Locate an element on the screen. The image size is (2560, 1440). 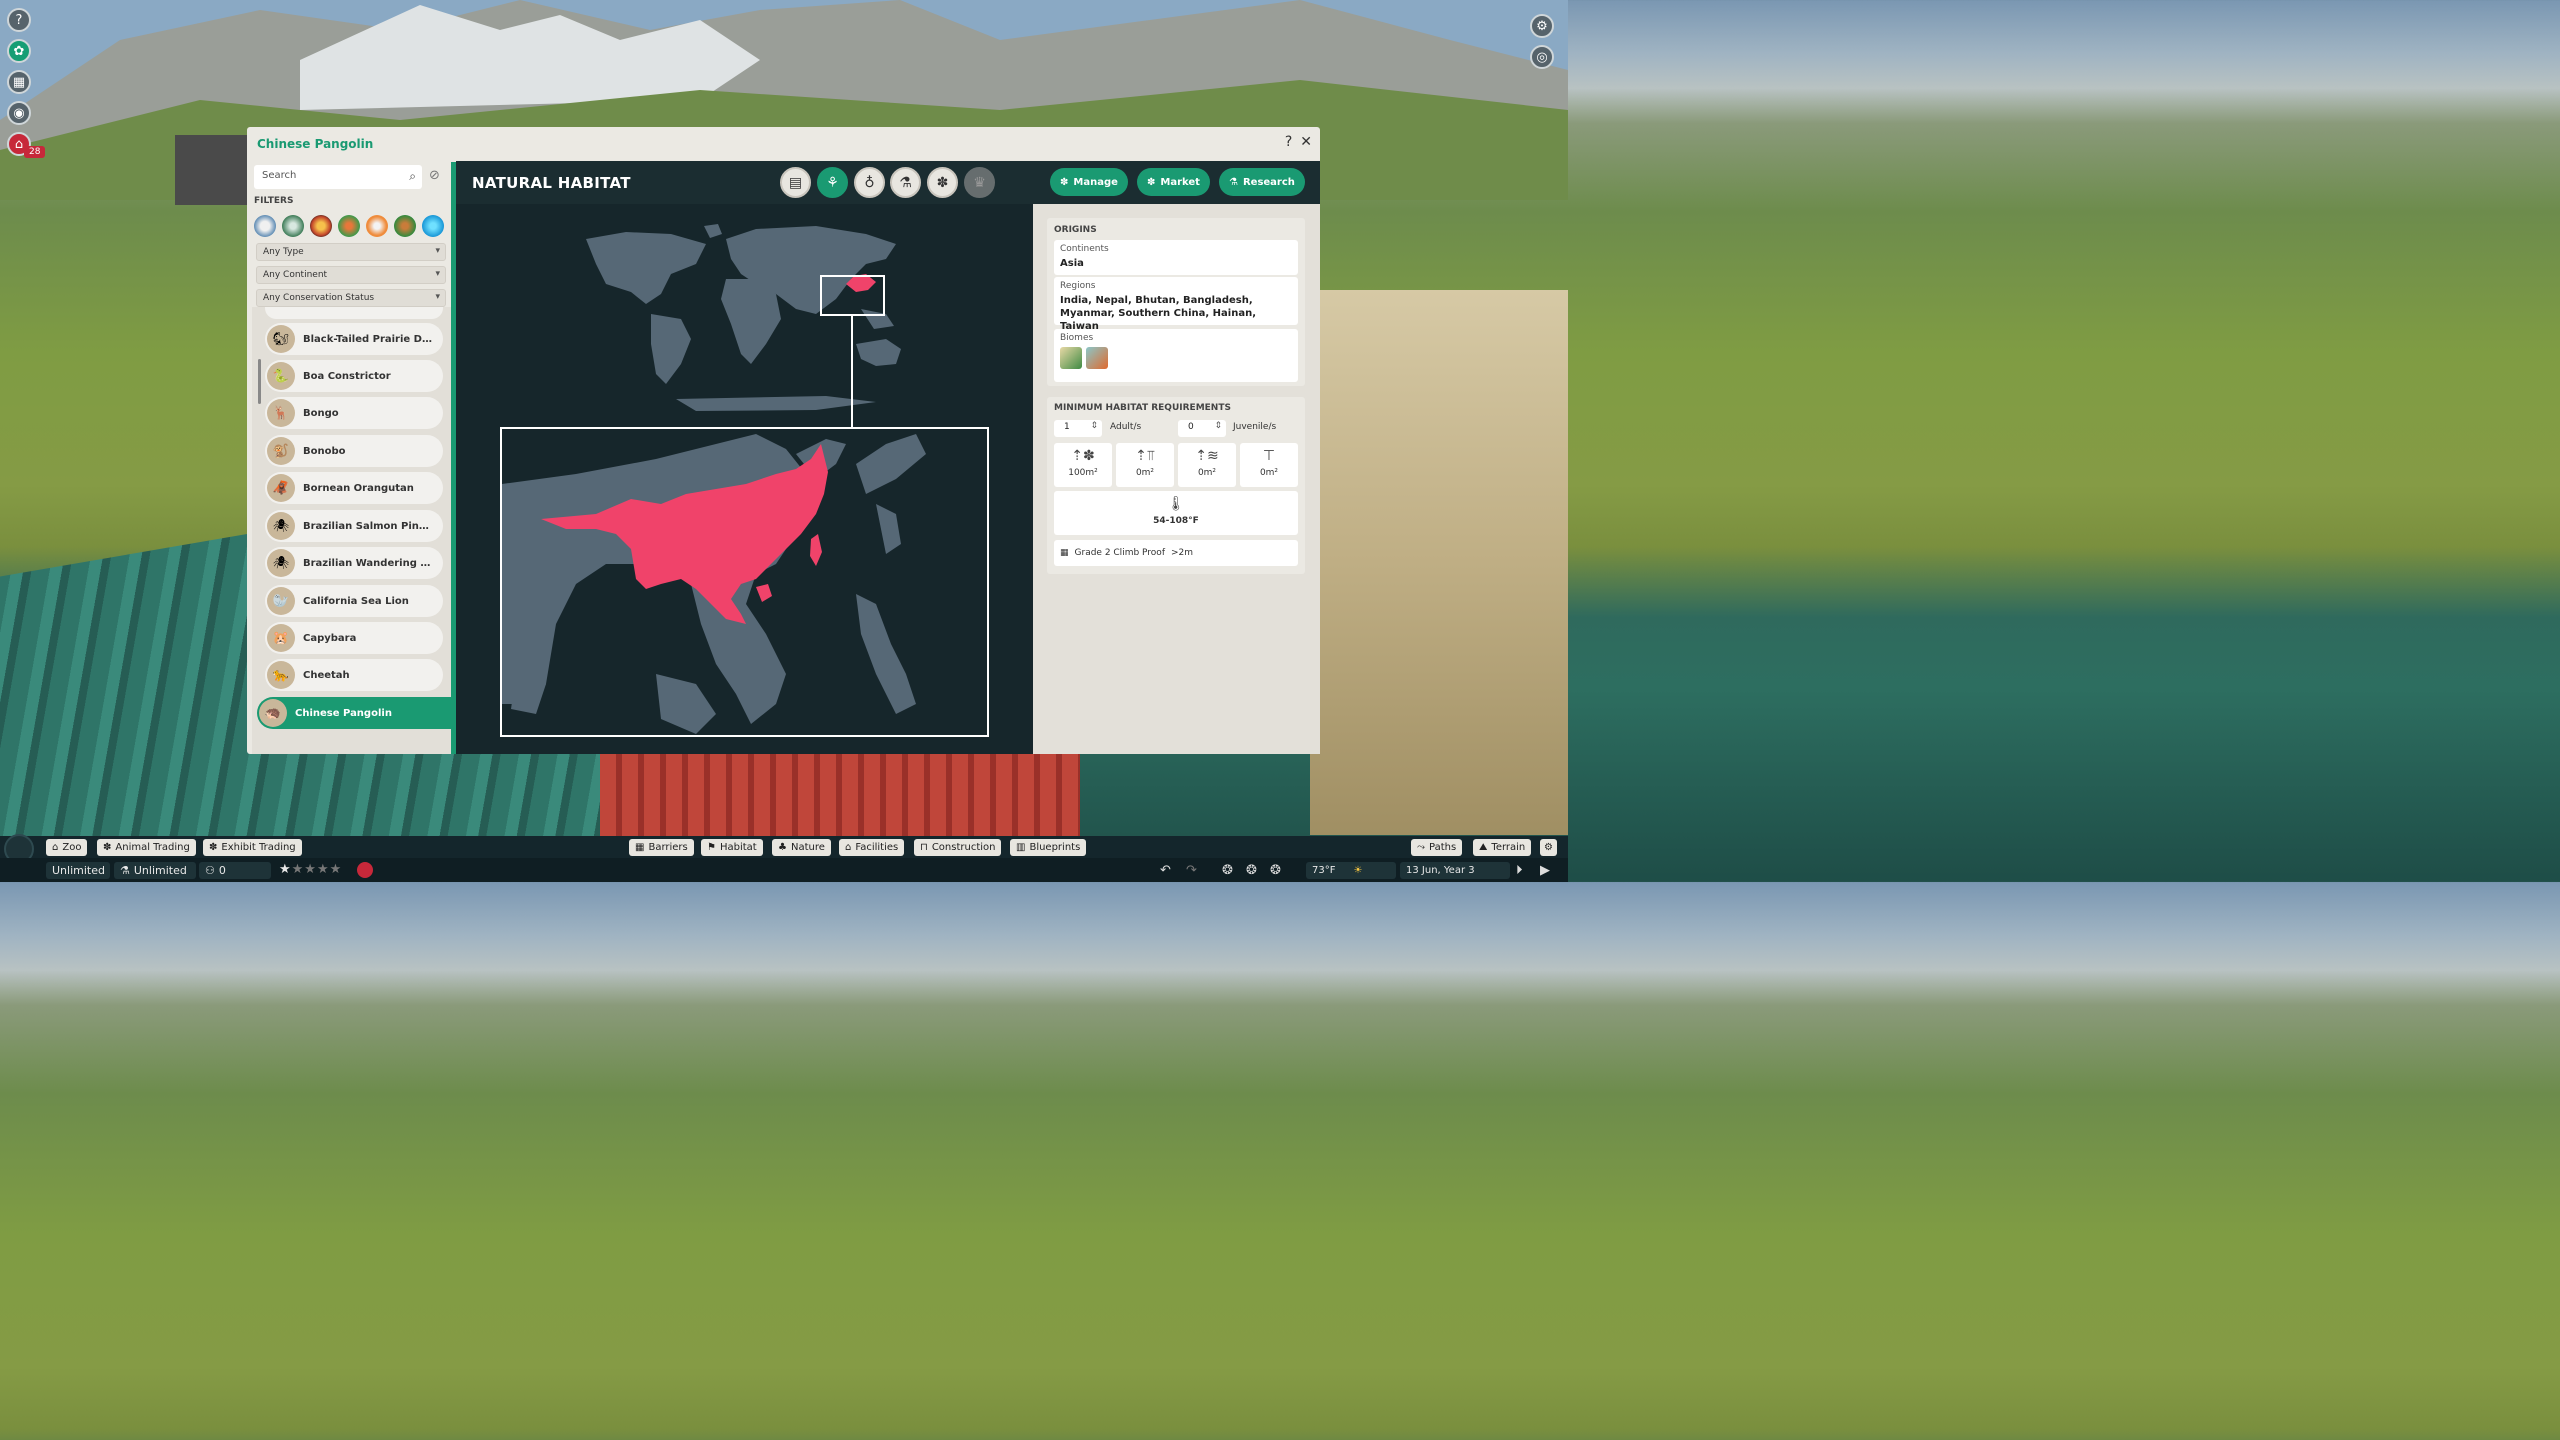
view-icon: ◉ is located at coordinates (19, 113).